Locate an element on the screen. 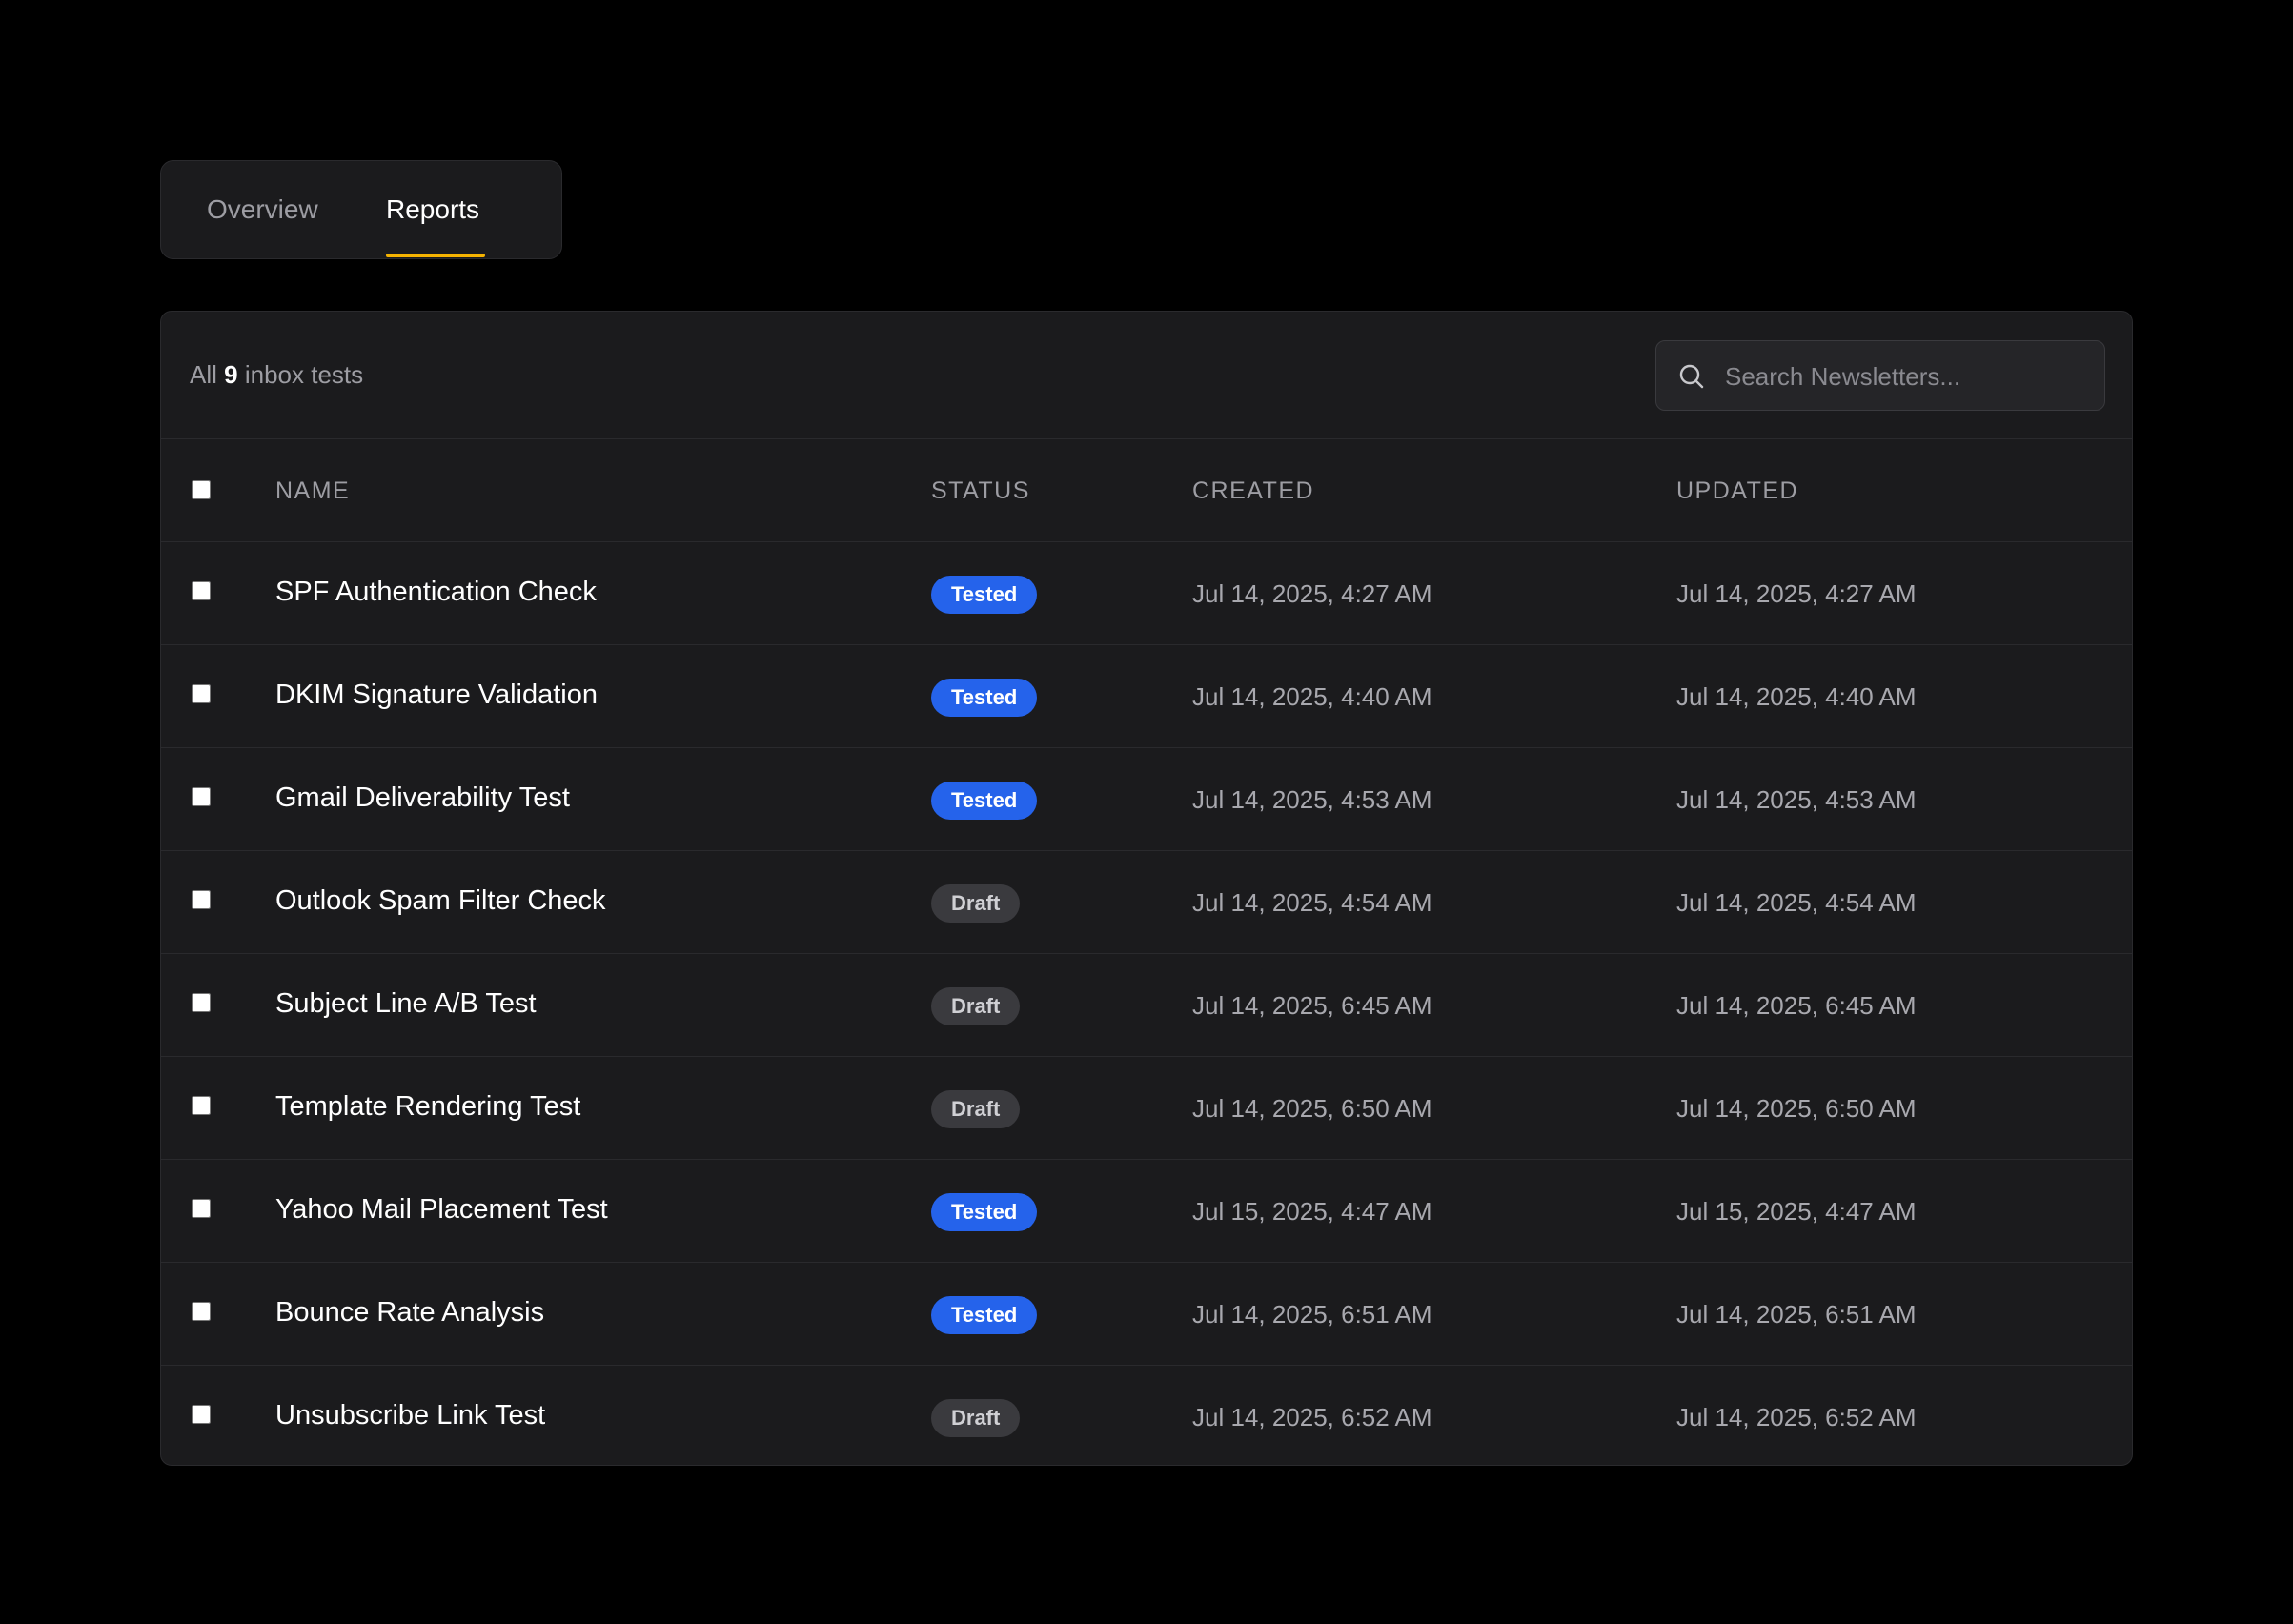  table-toolbar: All 9 inbox tests is located at coordinates (1147, 375).